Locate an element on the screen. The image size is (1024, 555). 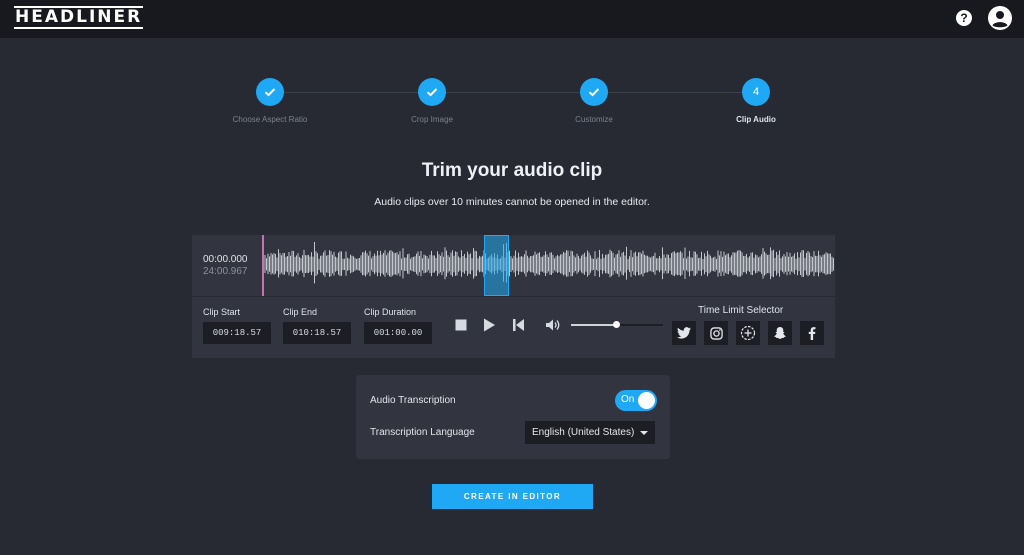
toggle-knob is located at coordinates (646, 400).